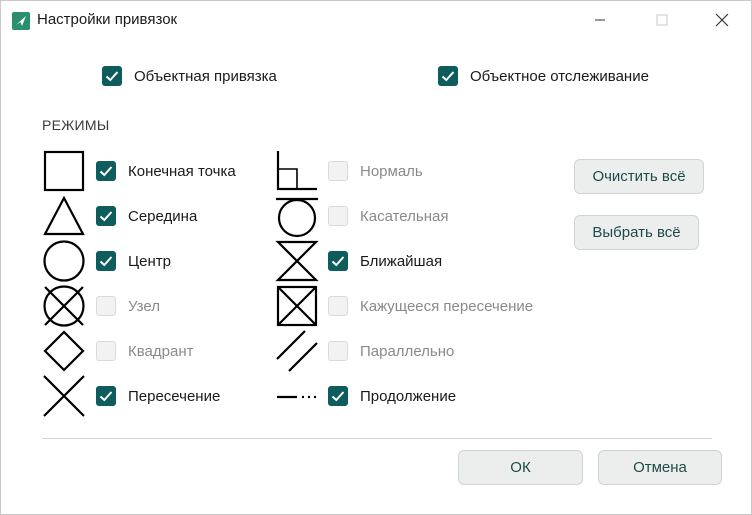 The height and width of the screenshot is (515, 752). Describe the element at coordinates (106, 351) in the screenshot. I see `mode-quadrant-checkbox` at that location.